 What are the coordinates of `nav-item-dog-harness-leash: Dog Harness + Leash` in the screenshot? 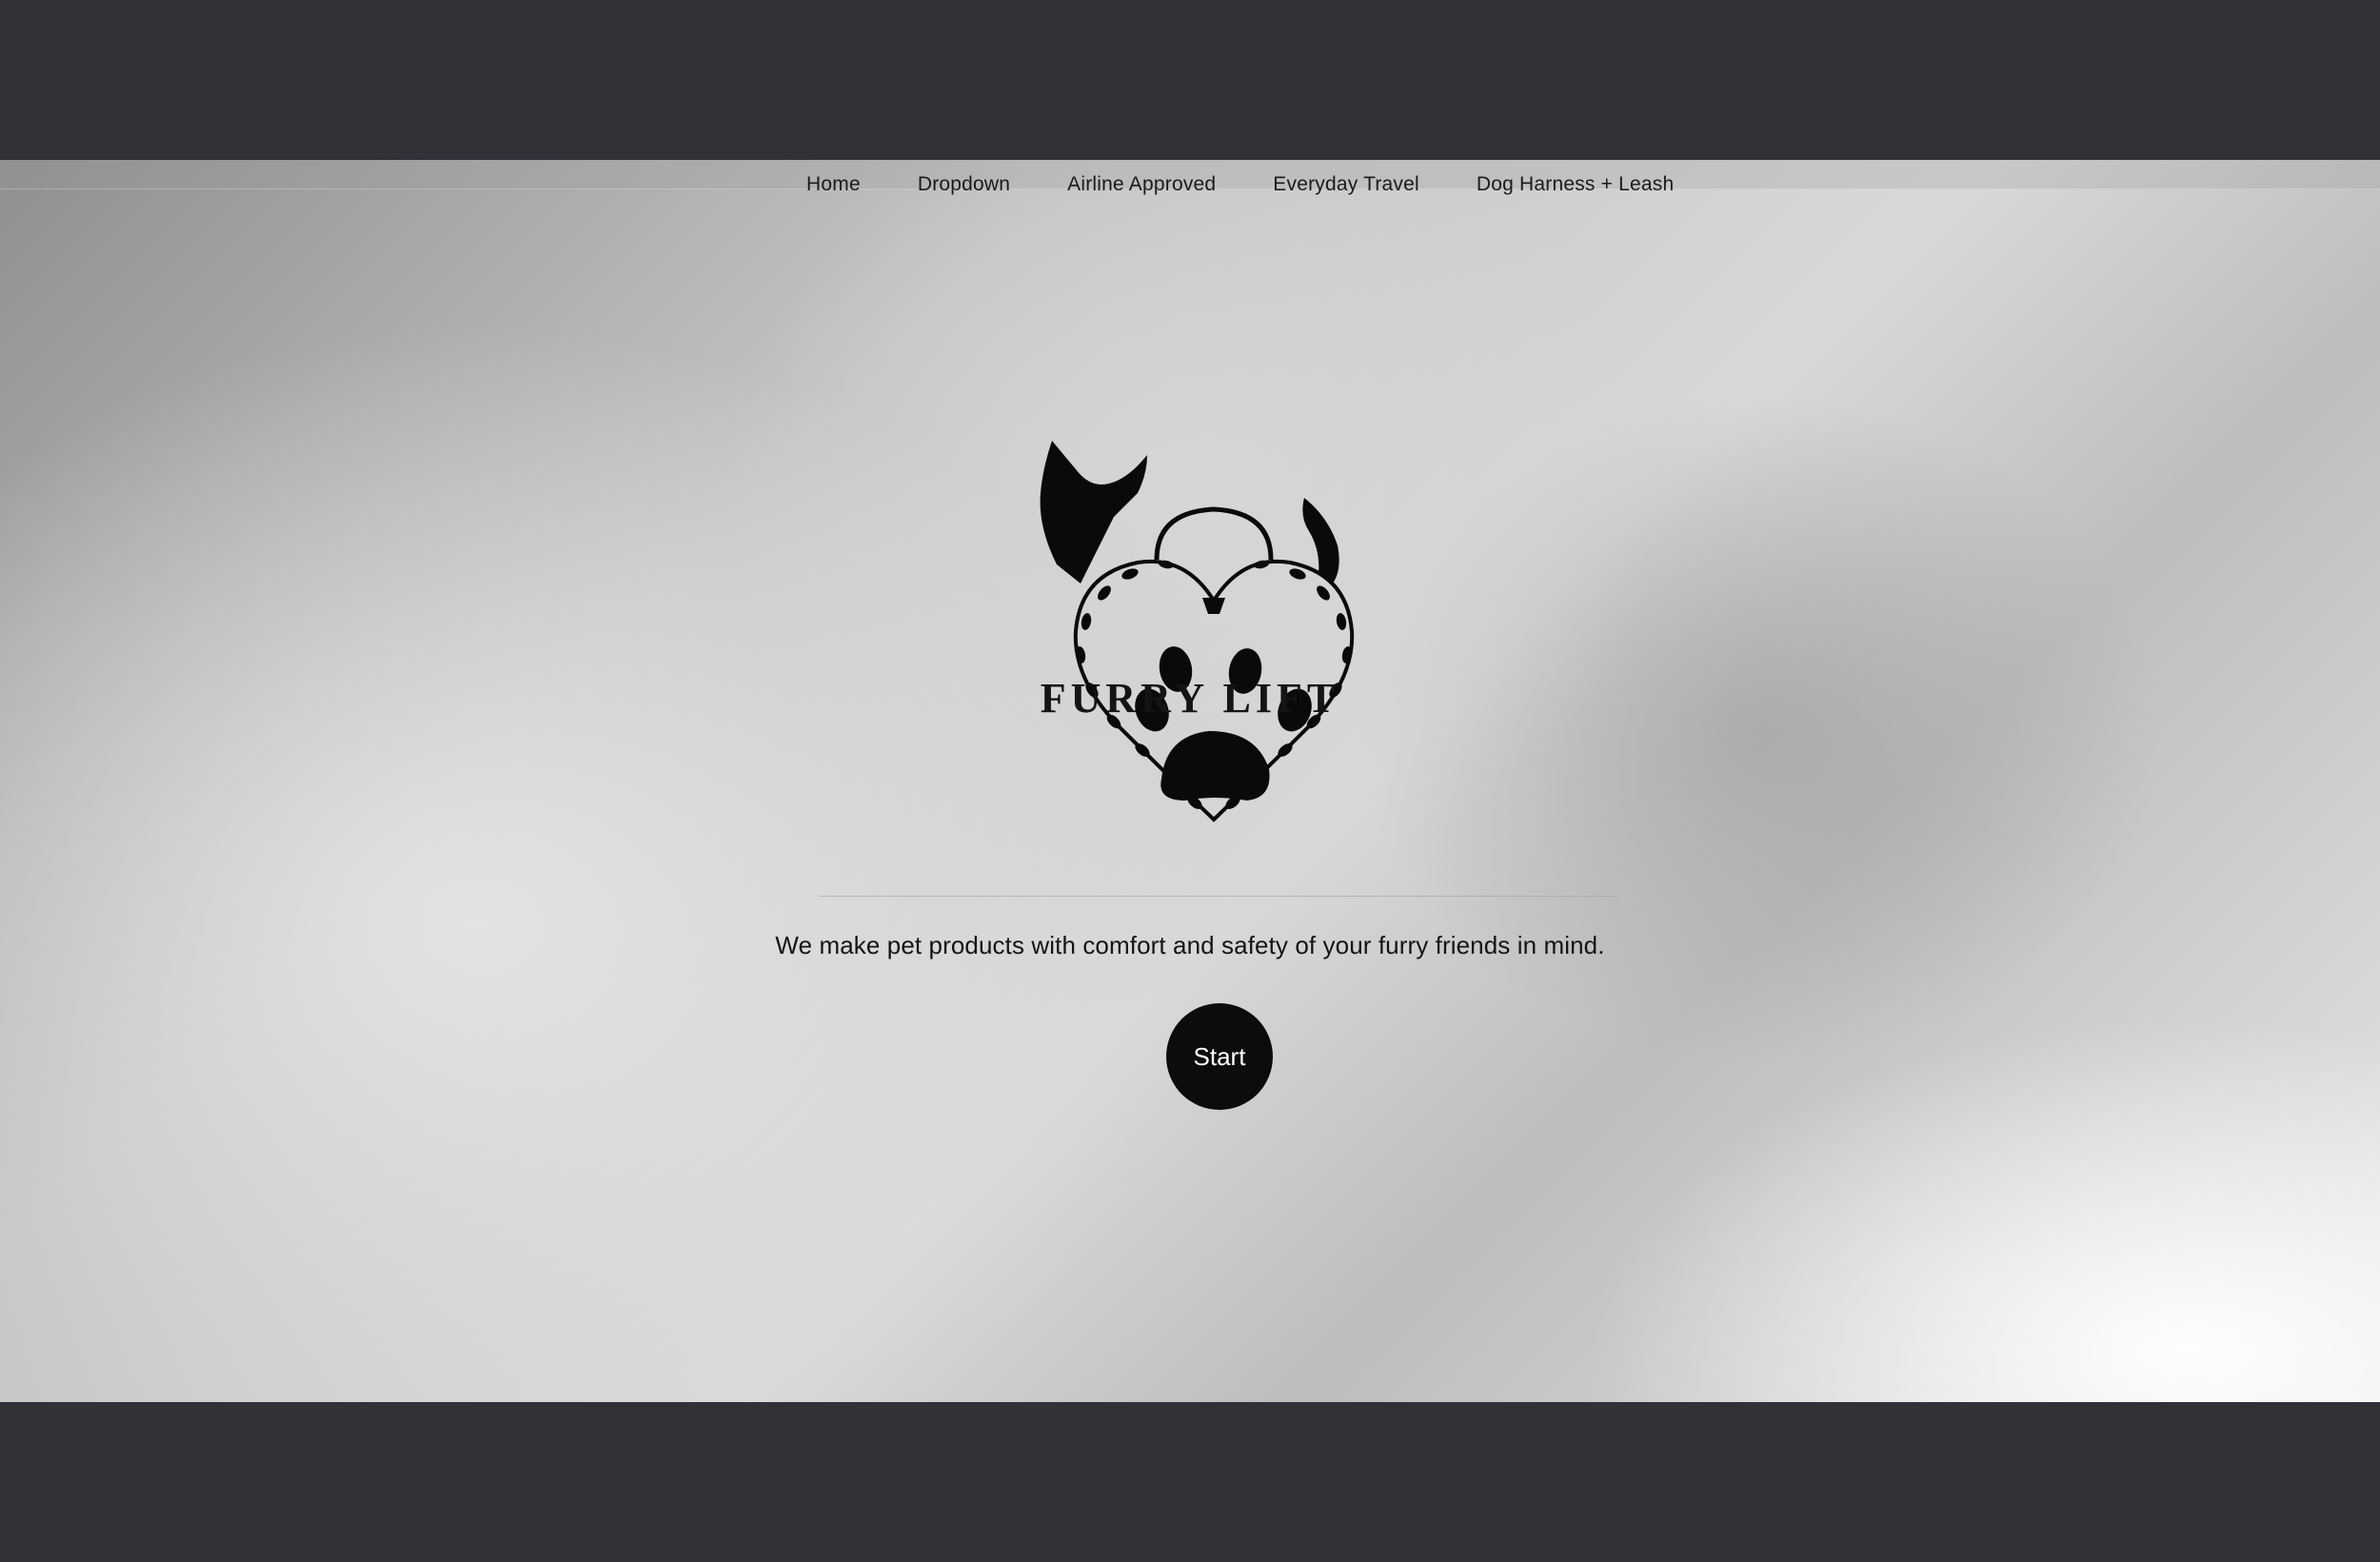 It's located at (1575, 185).